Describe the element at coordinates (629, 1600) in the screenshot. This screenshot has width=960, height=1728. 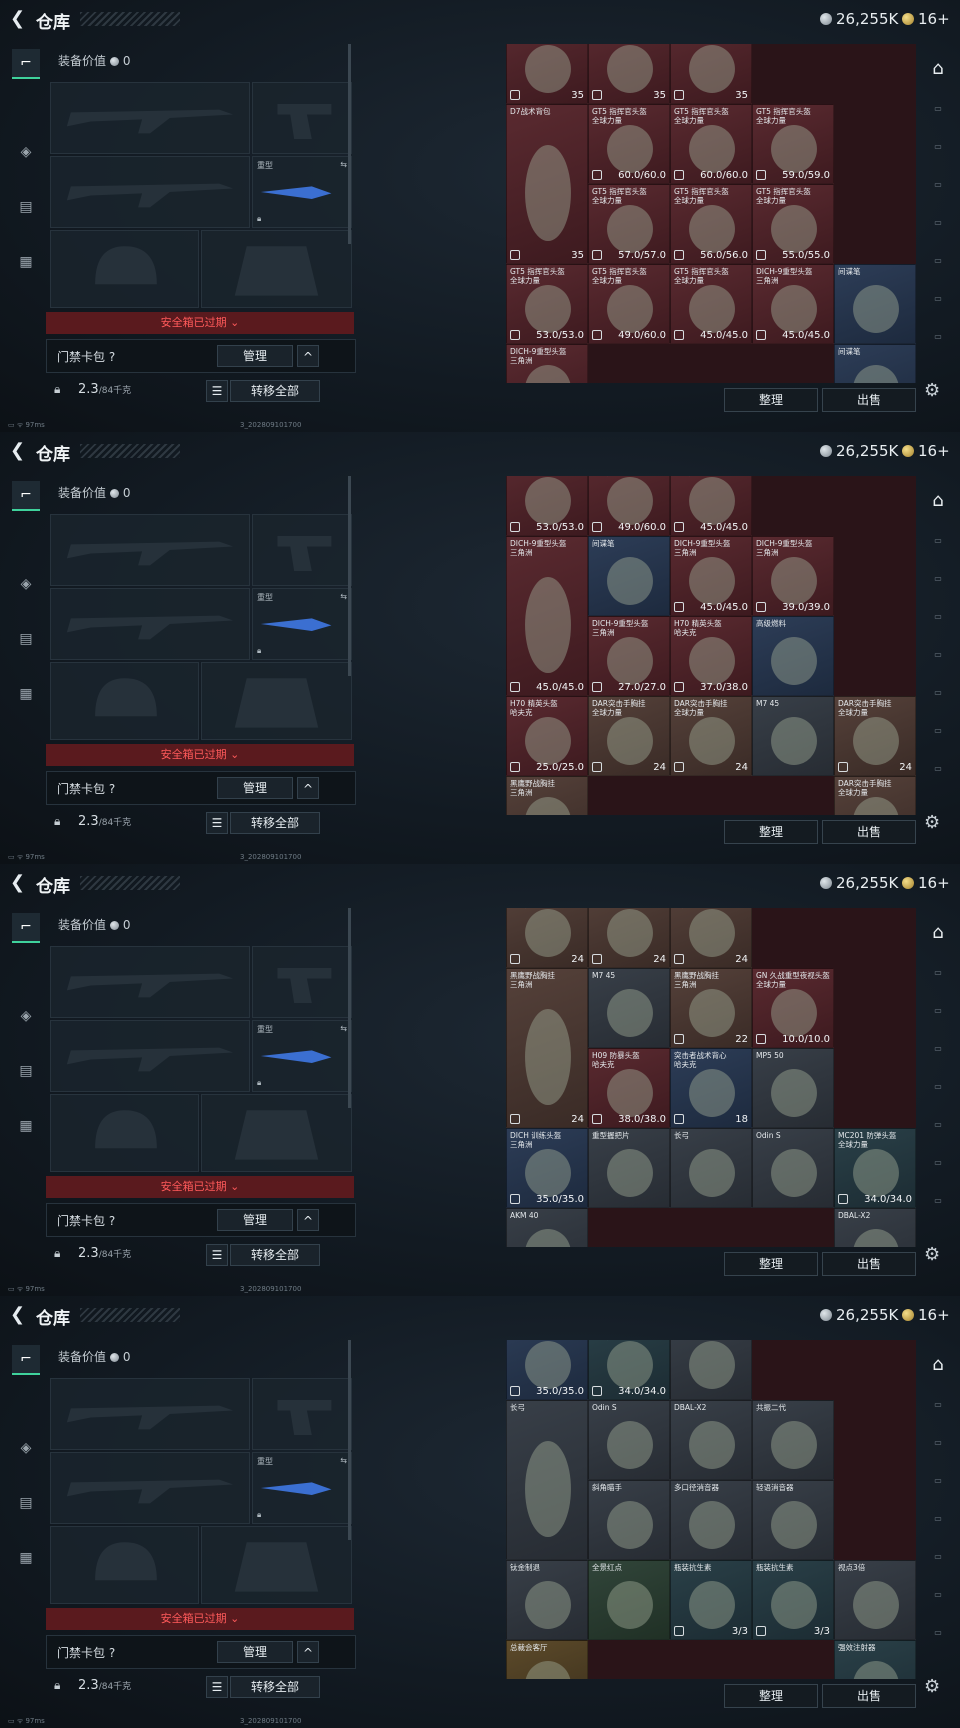
I see `stash-item: 全景红点` at that location.